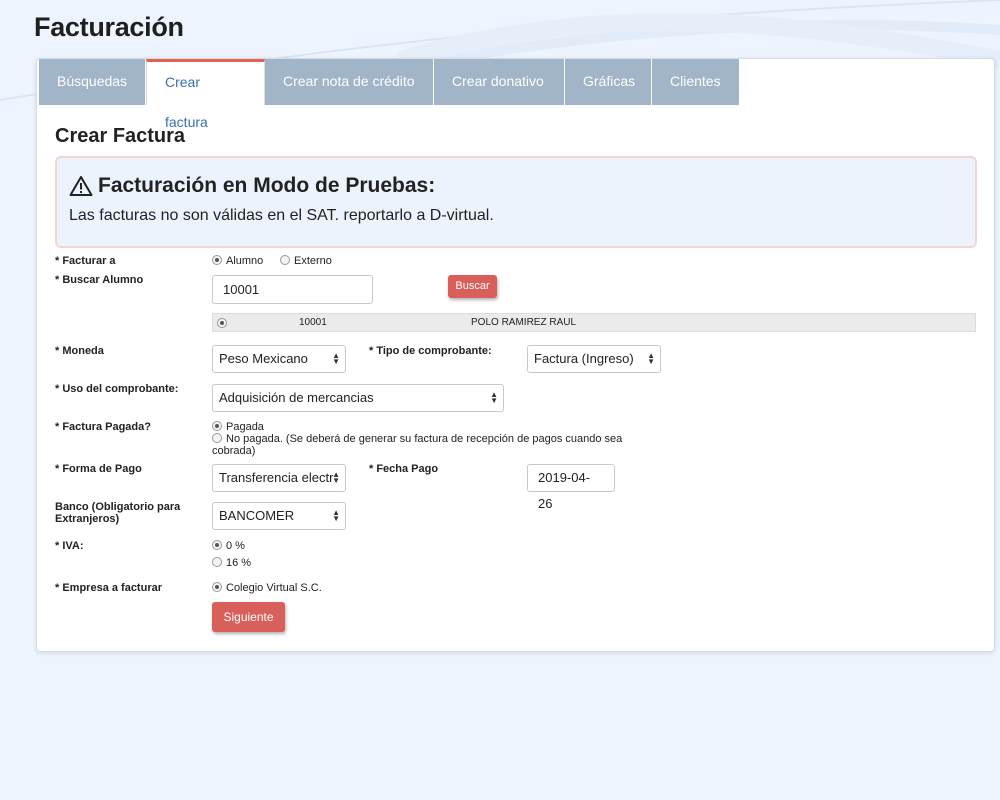  Describe the element at coordinates (499, 82) in the screenshot. I see `tab-crear-donativo: Crear donativo` at that location.